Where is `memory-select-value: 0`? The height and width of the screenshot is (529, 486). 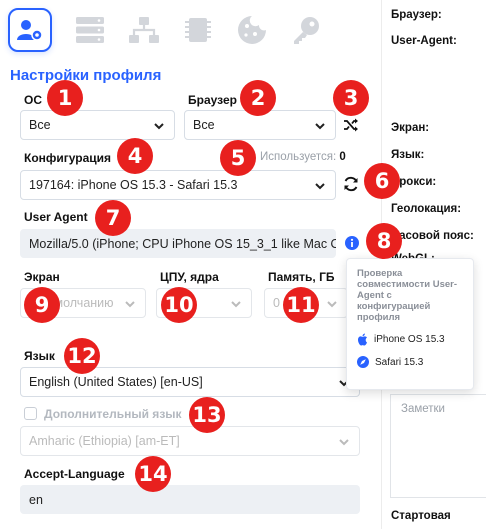
memory-select-value: 0 is located at coordinates (276, 303).